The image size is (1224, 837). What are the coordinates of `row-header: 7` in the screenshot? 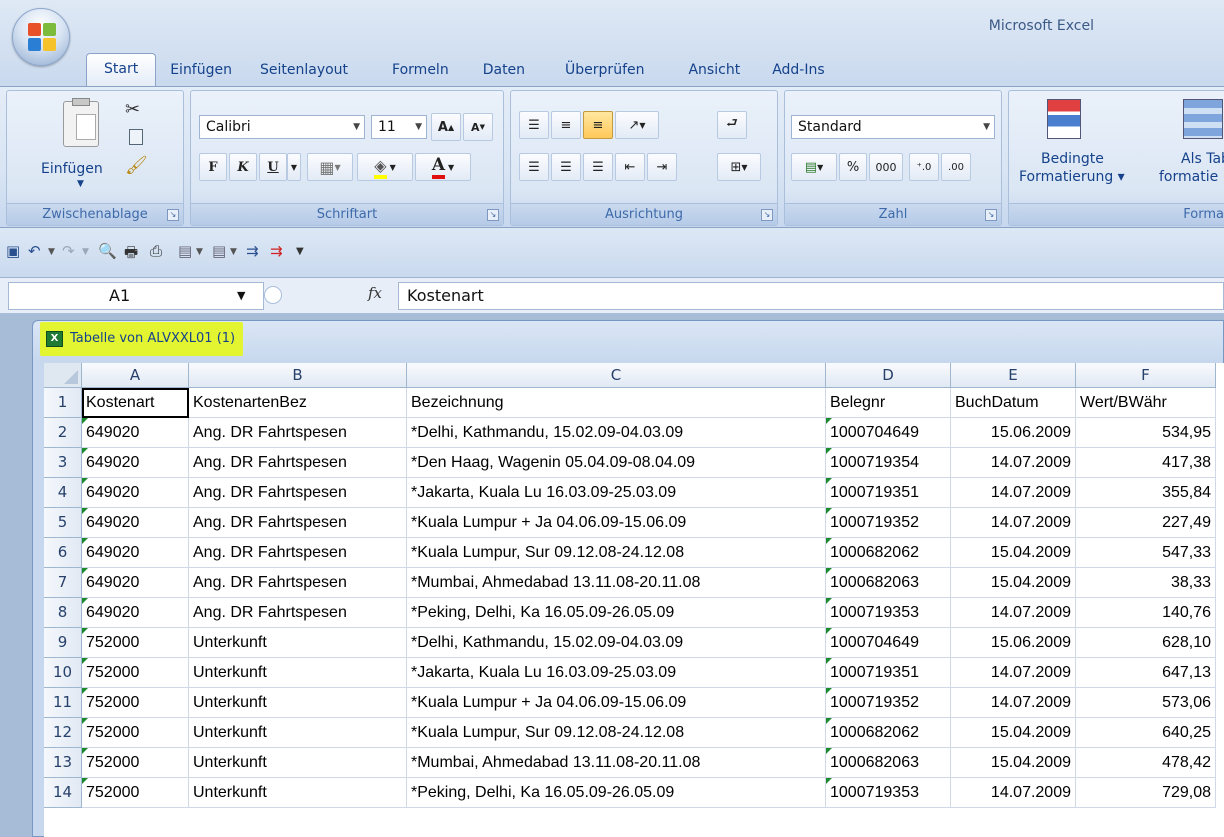 It's located at (63, 583).